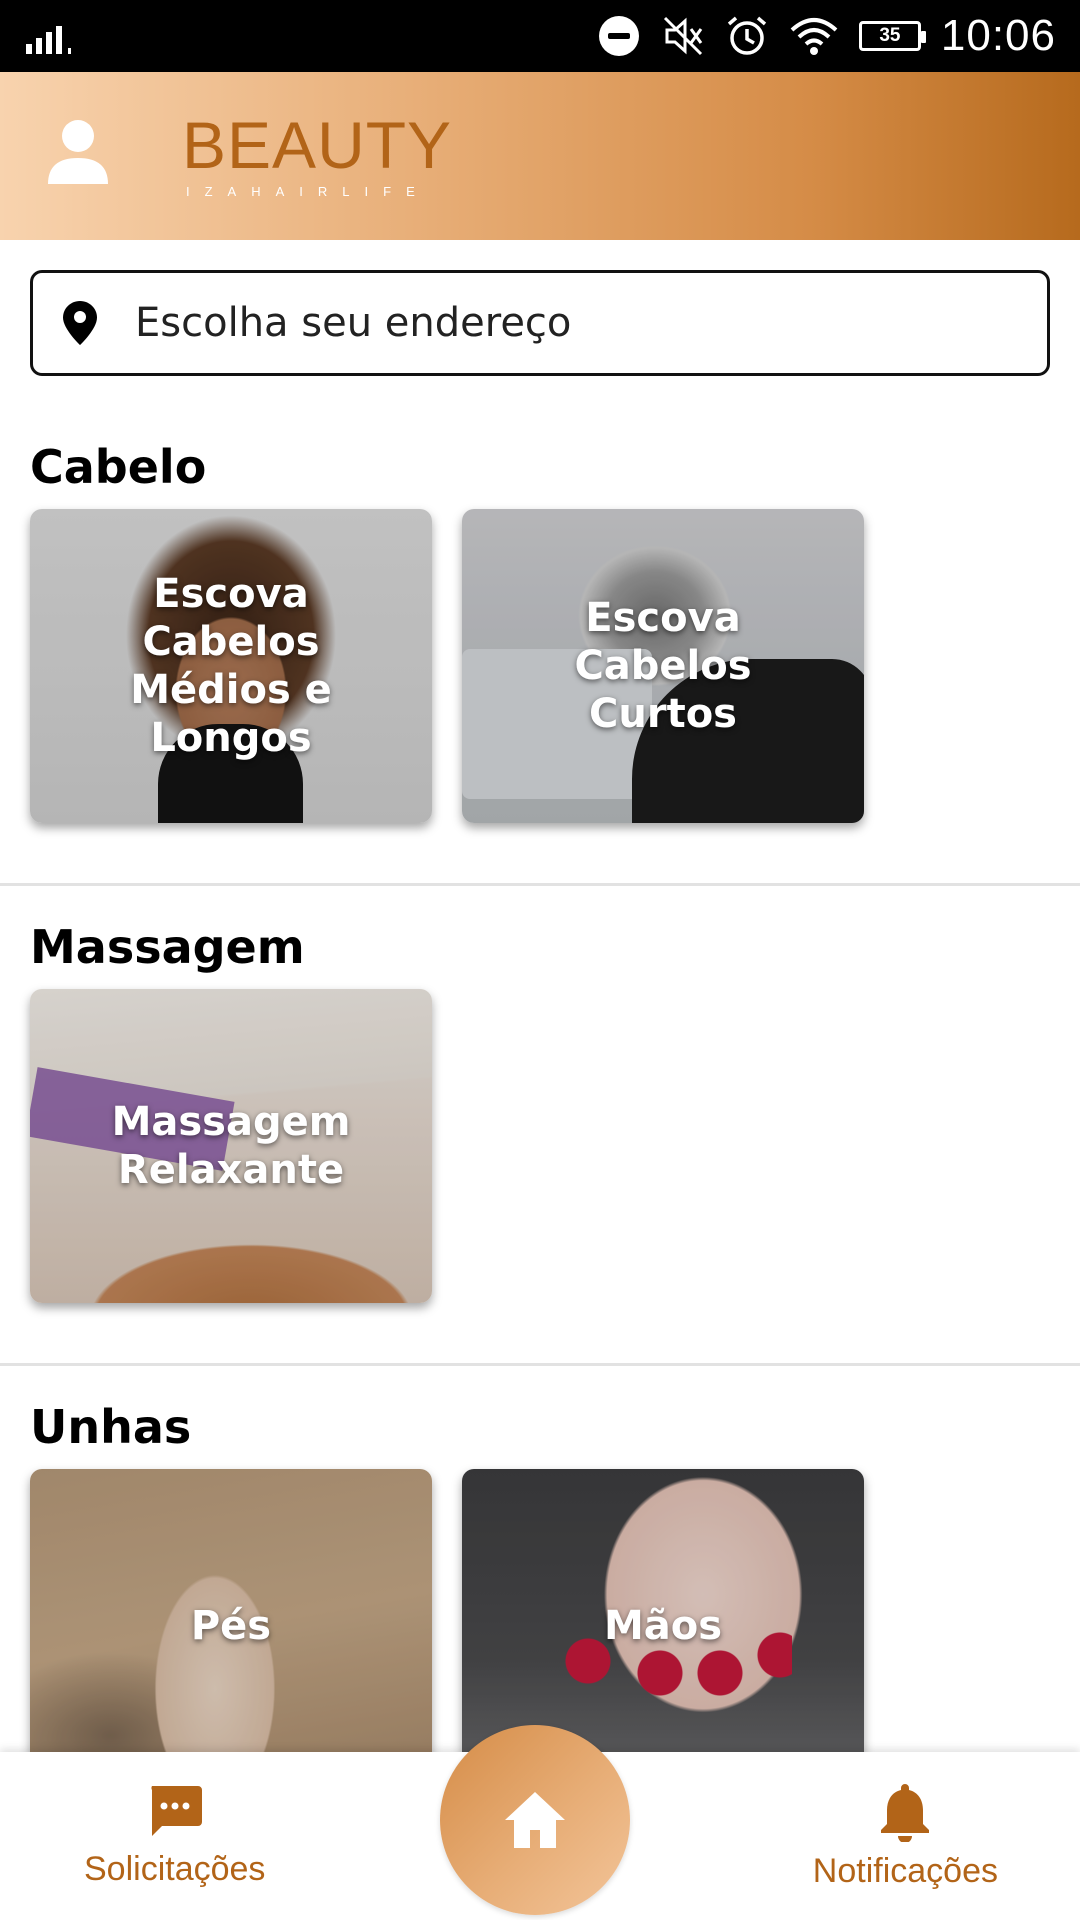 The image size is (1080, 1920). I want to click on service-card-label: Massagem Relaxante, so click(231, 1146).